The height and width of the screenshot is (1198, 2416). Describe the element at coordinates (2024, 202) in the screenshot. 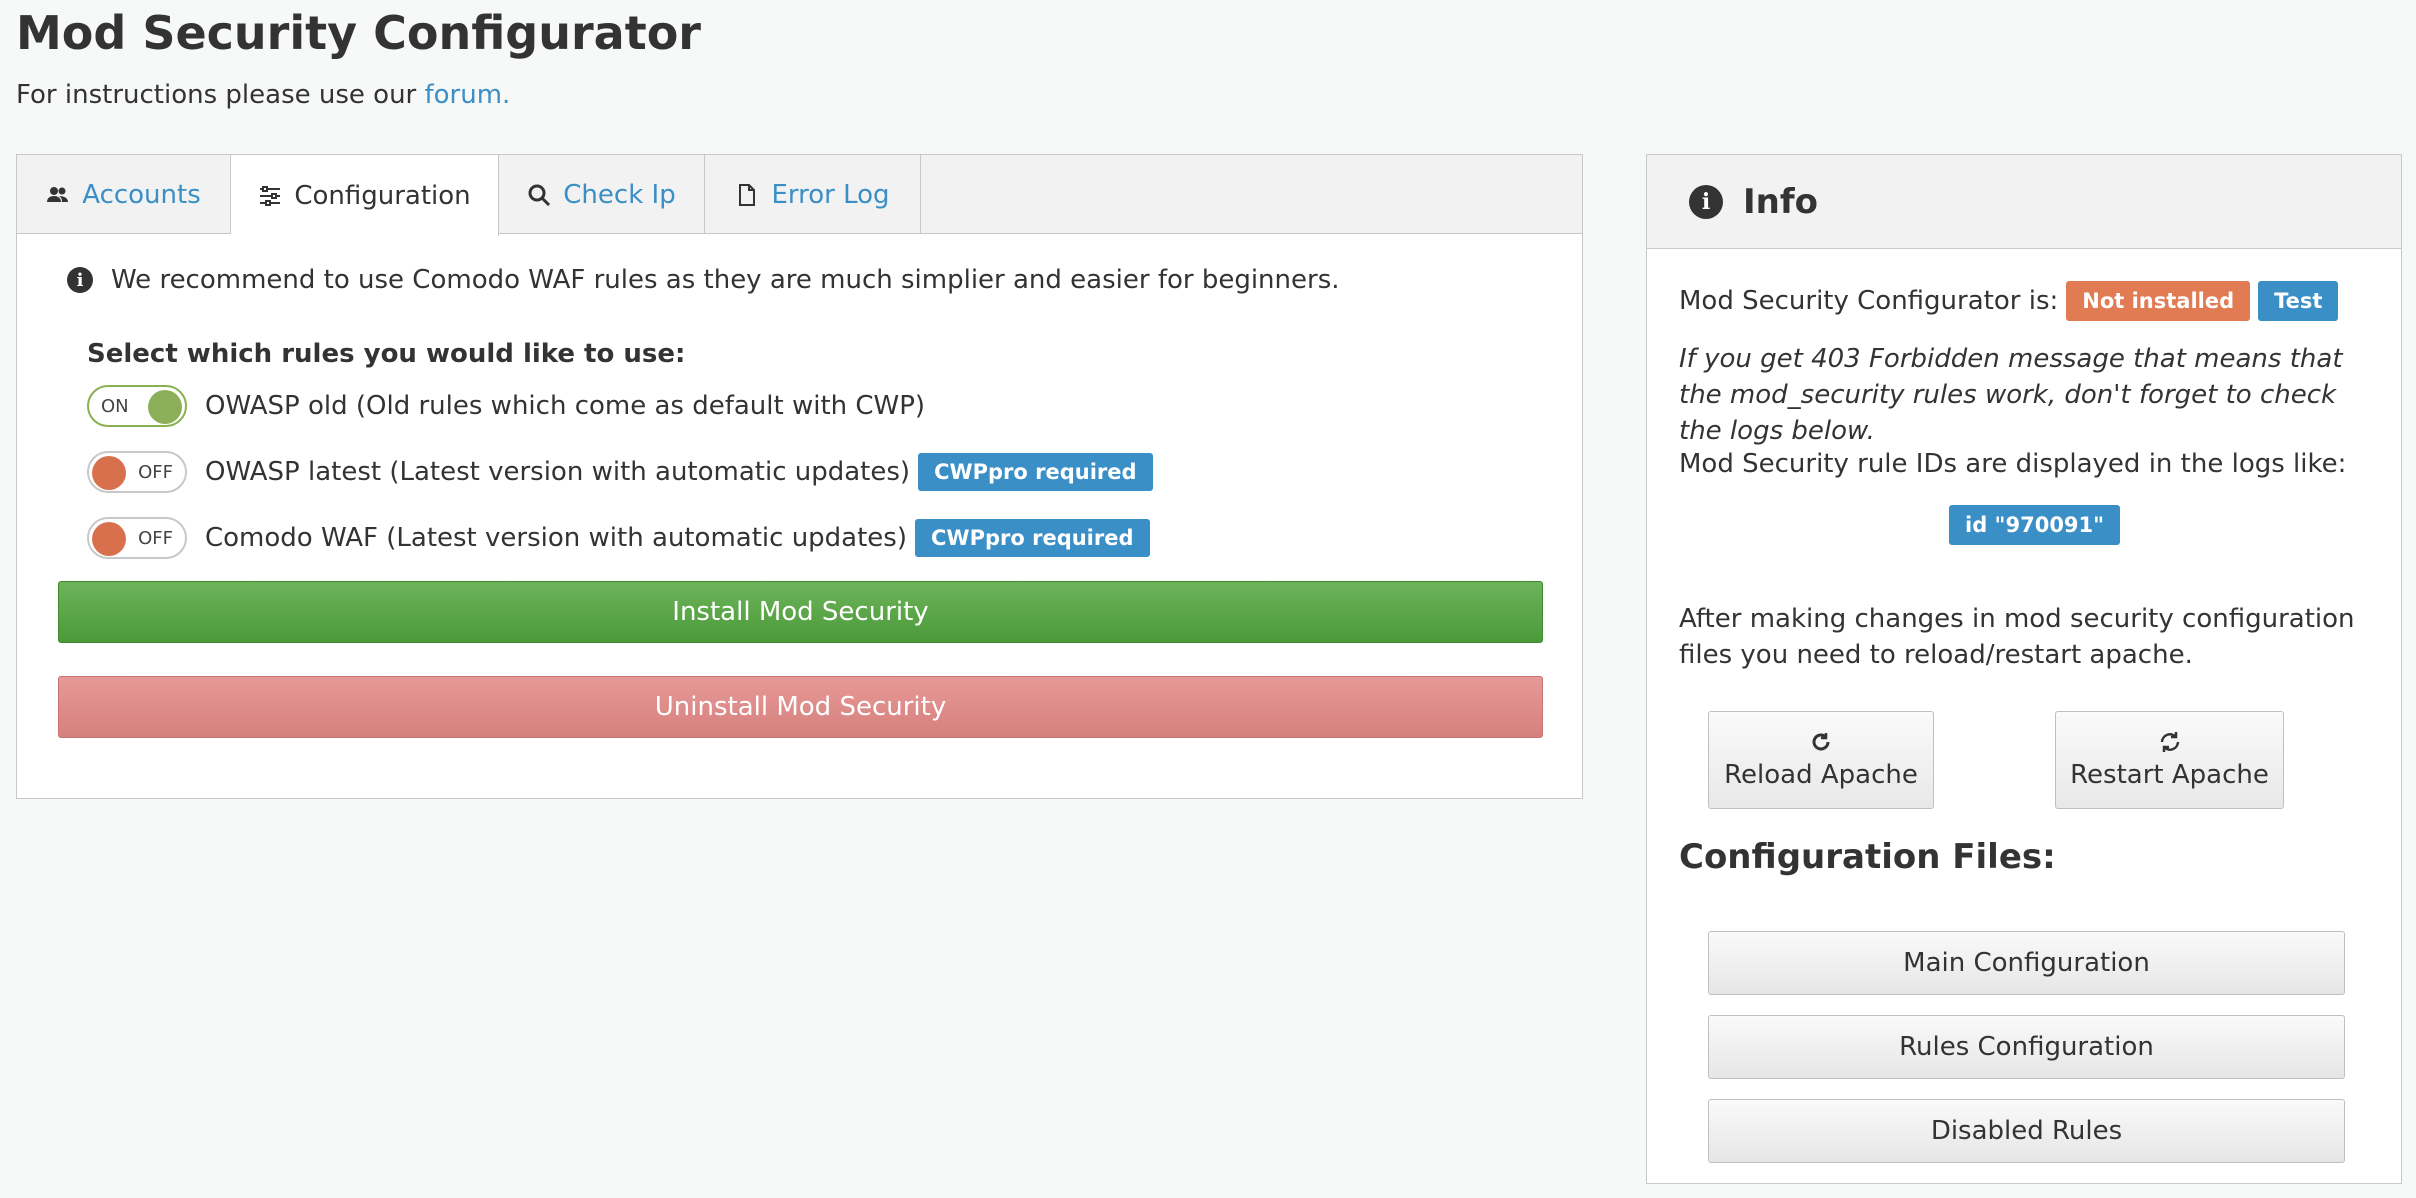

I see `info-header: i Info` at that location.